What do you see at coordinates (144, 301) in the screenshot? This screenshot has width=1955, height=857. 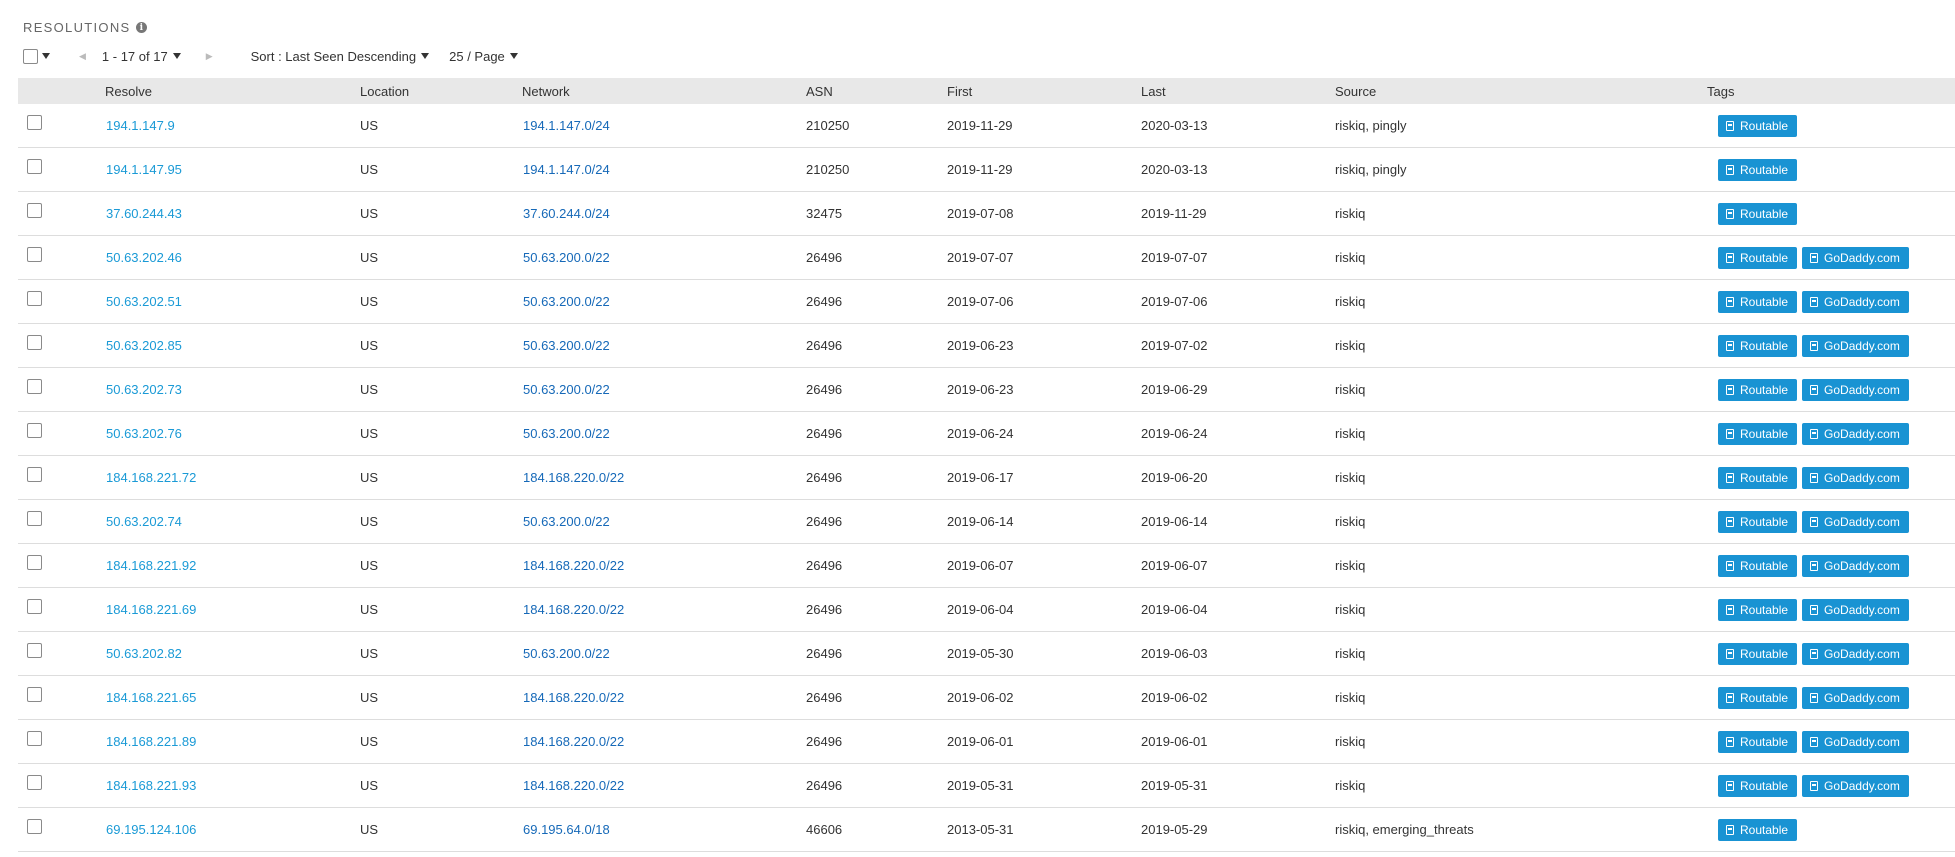 I see `resolve-link: 50.63.202.51` at bounding box center [144, 301].